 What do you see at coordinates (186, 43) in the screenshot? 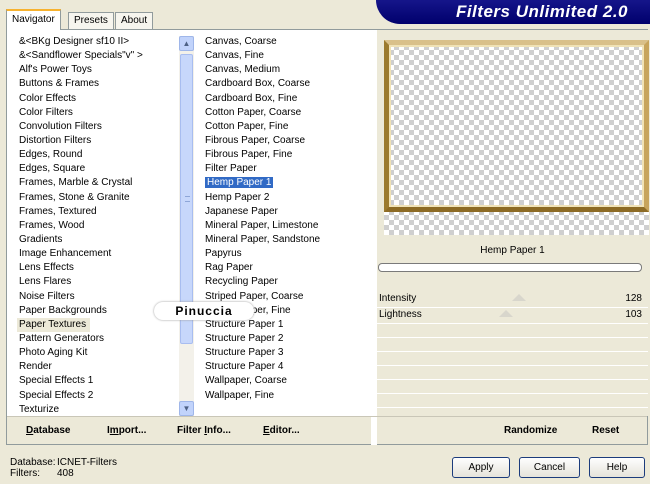
I see `scroll-up-button: ▲` at bounding box center [186, 43].